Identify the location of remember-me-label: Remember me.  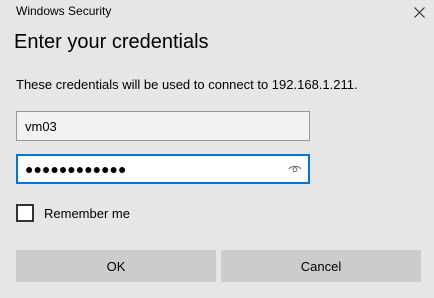
(87, 213).